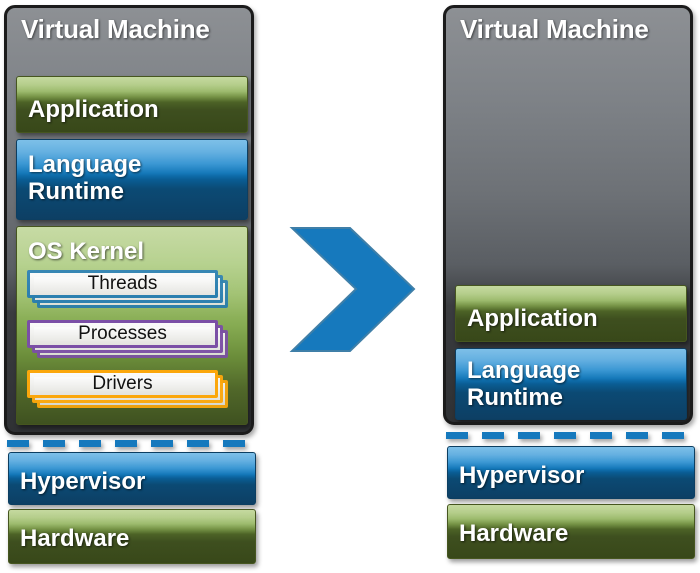 This screenshot has height=573, width=700. Describe the element at coordinates (75, 538) in the screenshot. I see `left-hardware-label: Hardware` at that location.